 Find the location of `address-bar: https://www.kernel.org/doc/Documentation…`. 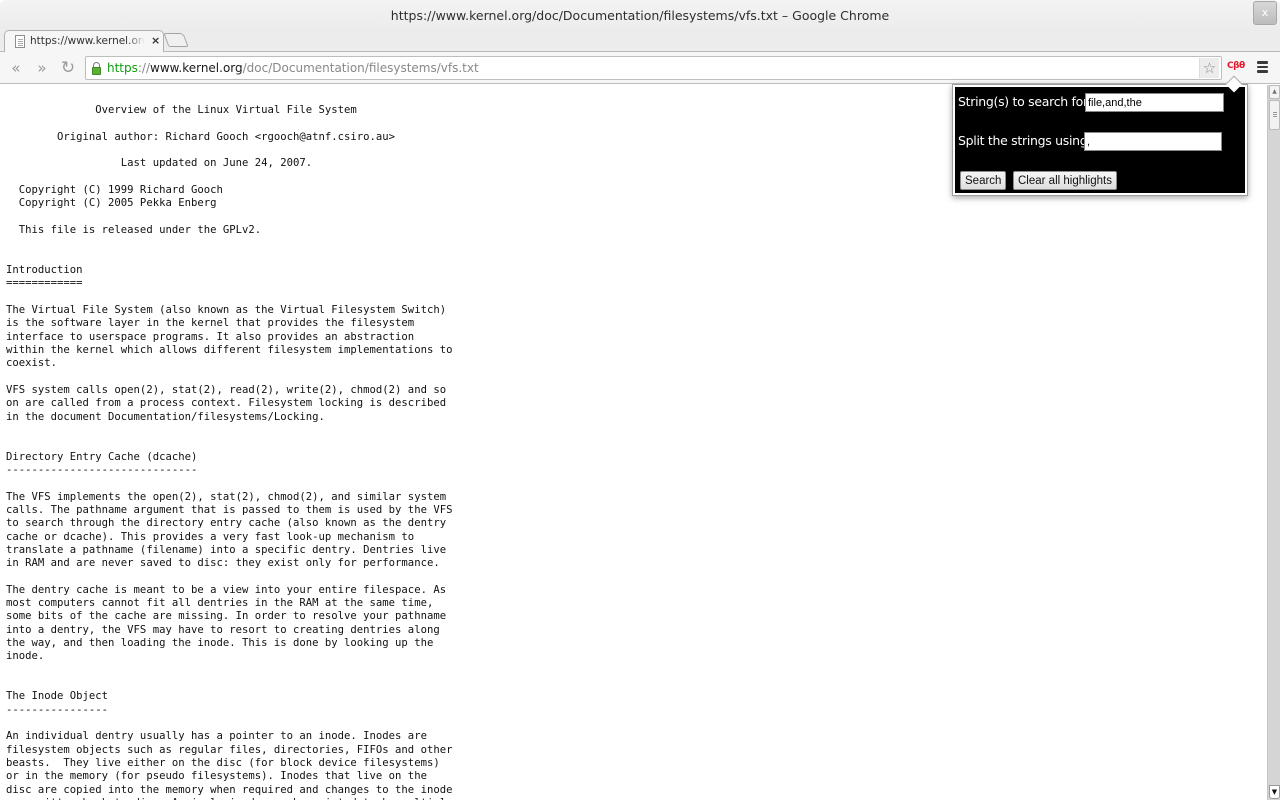

address-bar: https://www.kernel.org/doc/Documentation… is located at coordinates (653, 68).